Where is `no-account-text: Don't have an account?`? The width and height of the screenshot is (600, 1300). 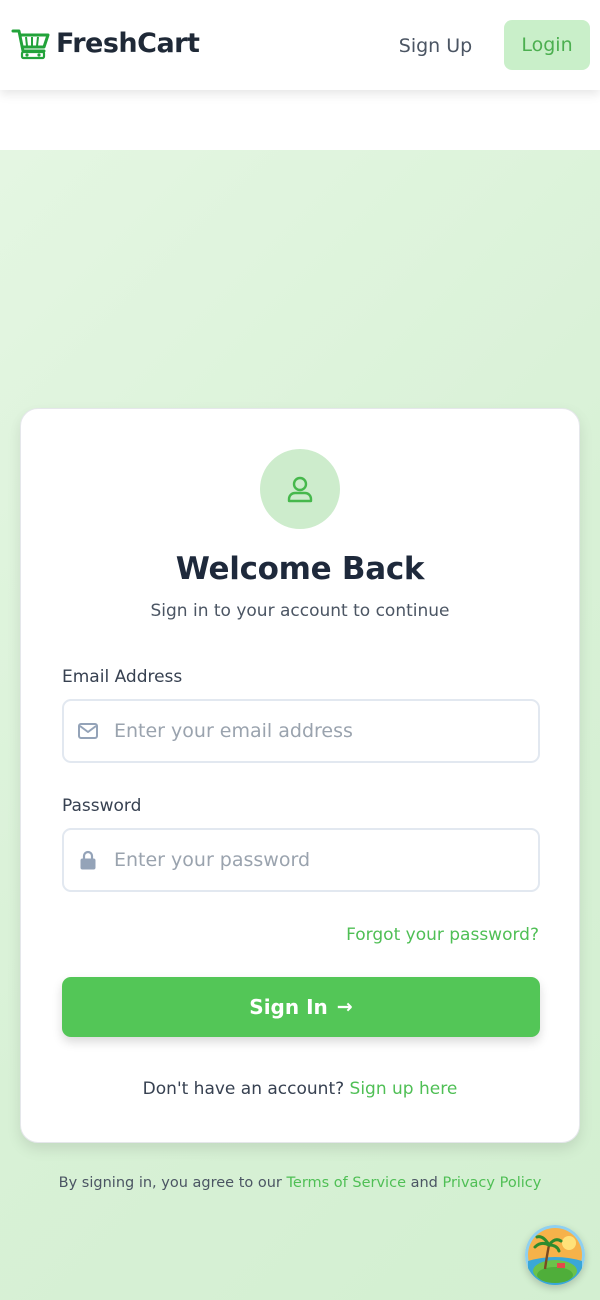
no-account-text: Don't have an account? is located at coordinates (243, 1089).